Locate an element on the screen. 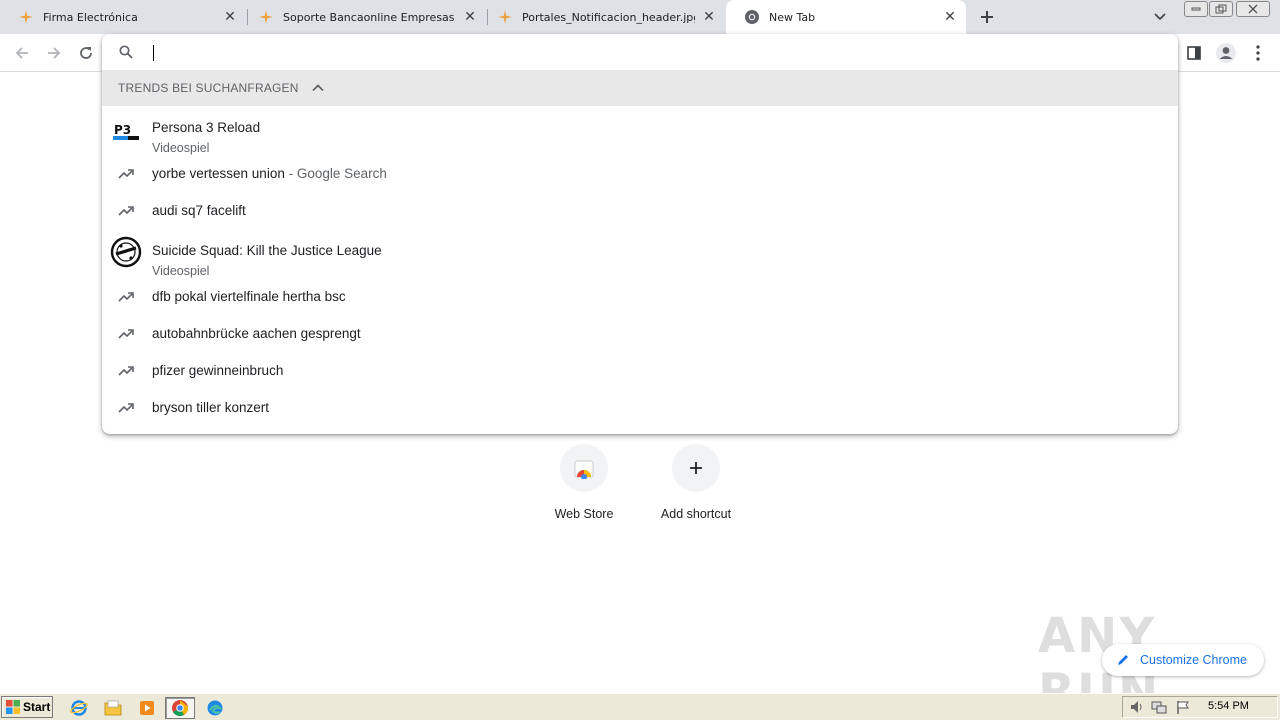  shortcut-add: Add shortcut is located at coordinates (696, 489).